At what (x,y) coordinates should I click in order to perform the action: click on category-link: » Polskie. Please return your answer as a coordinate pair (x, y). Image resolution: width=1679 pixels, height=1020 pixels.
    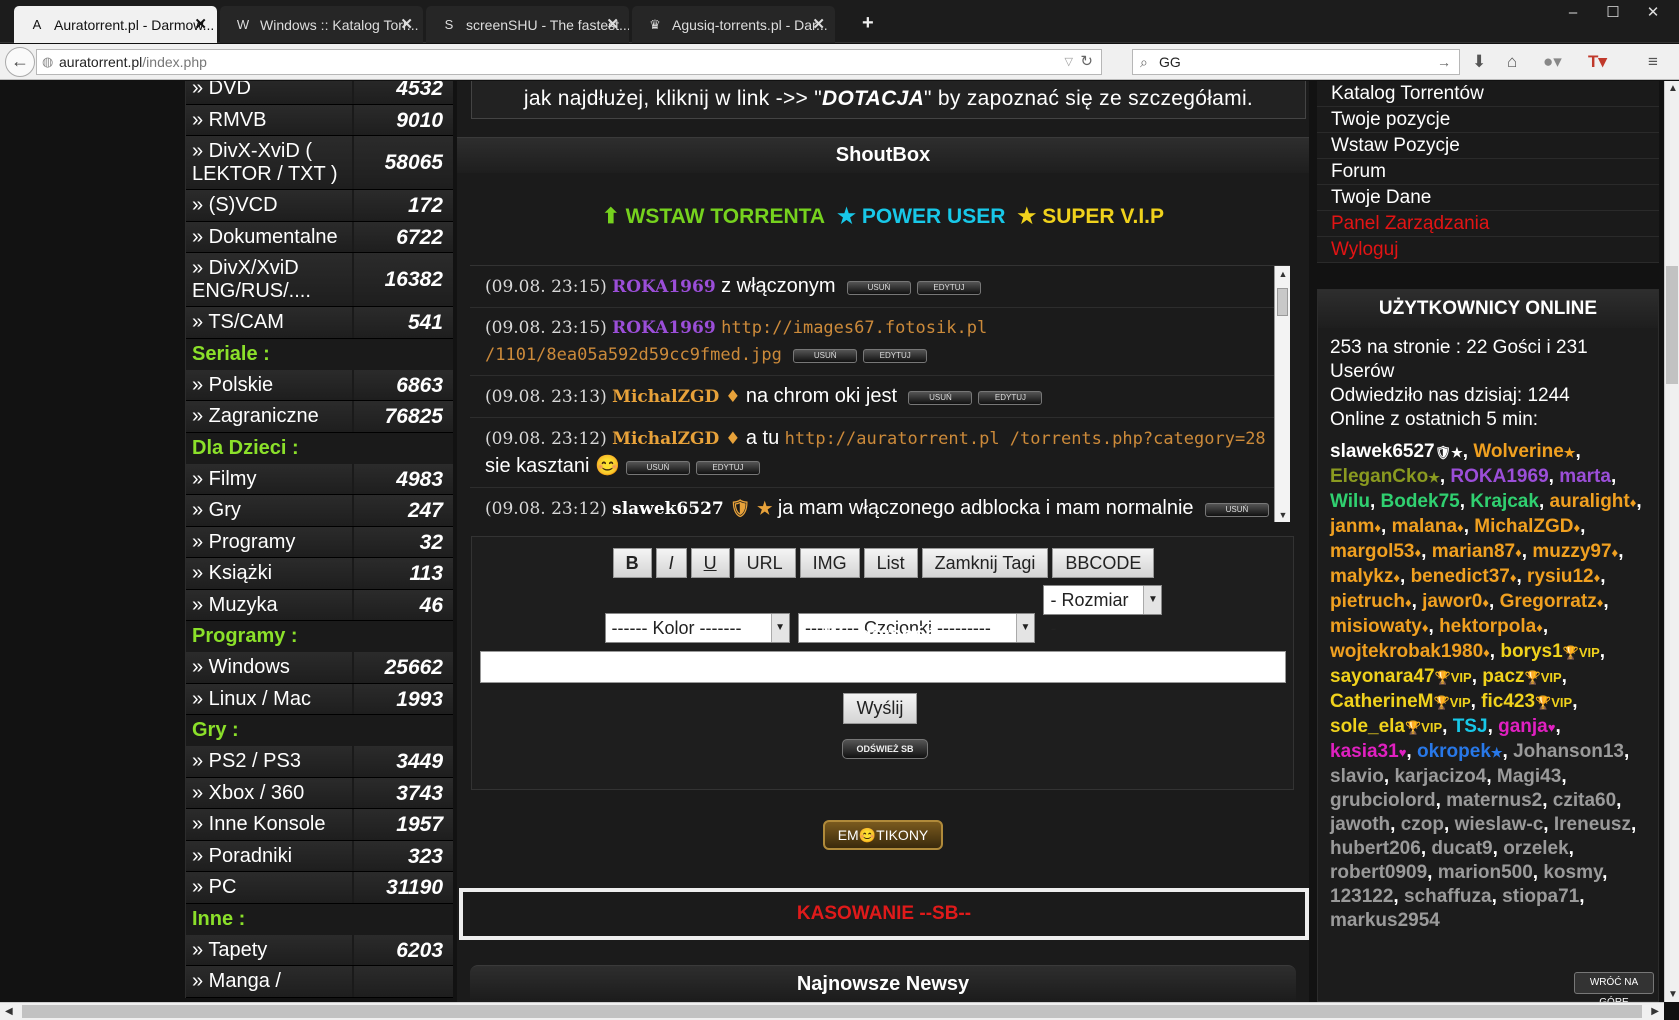
    Looking at the image, I should click on (269, 384).